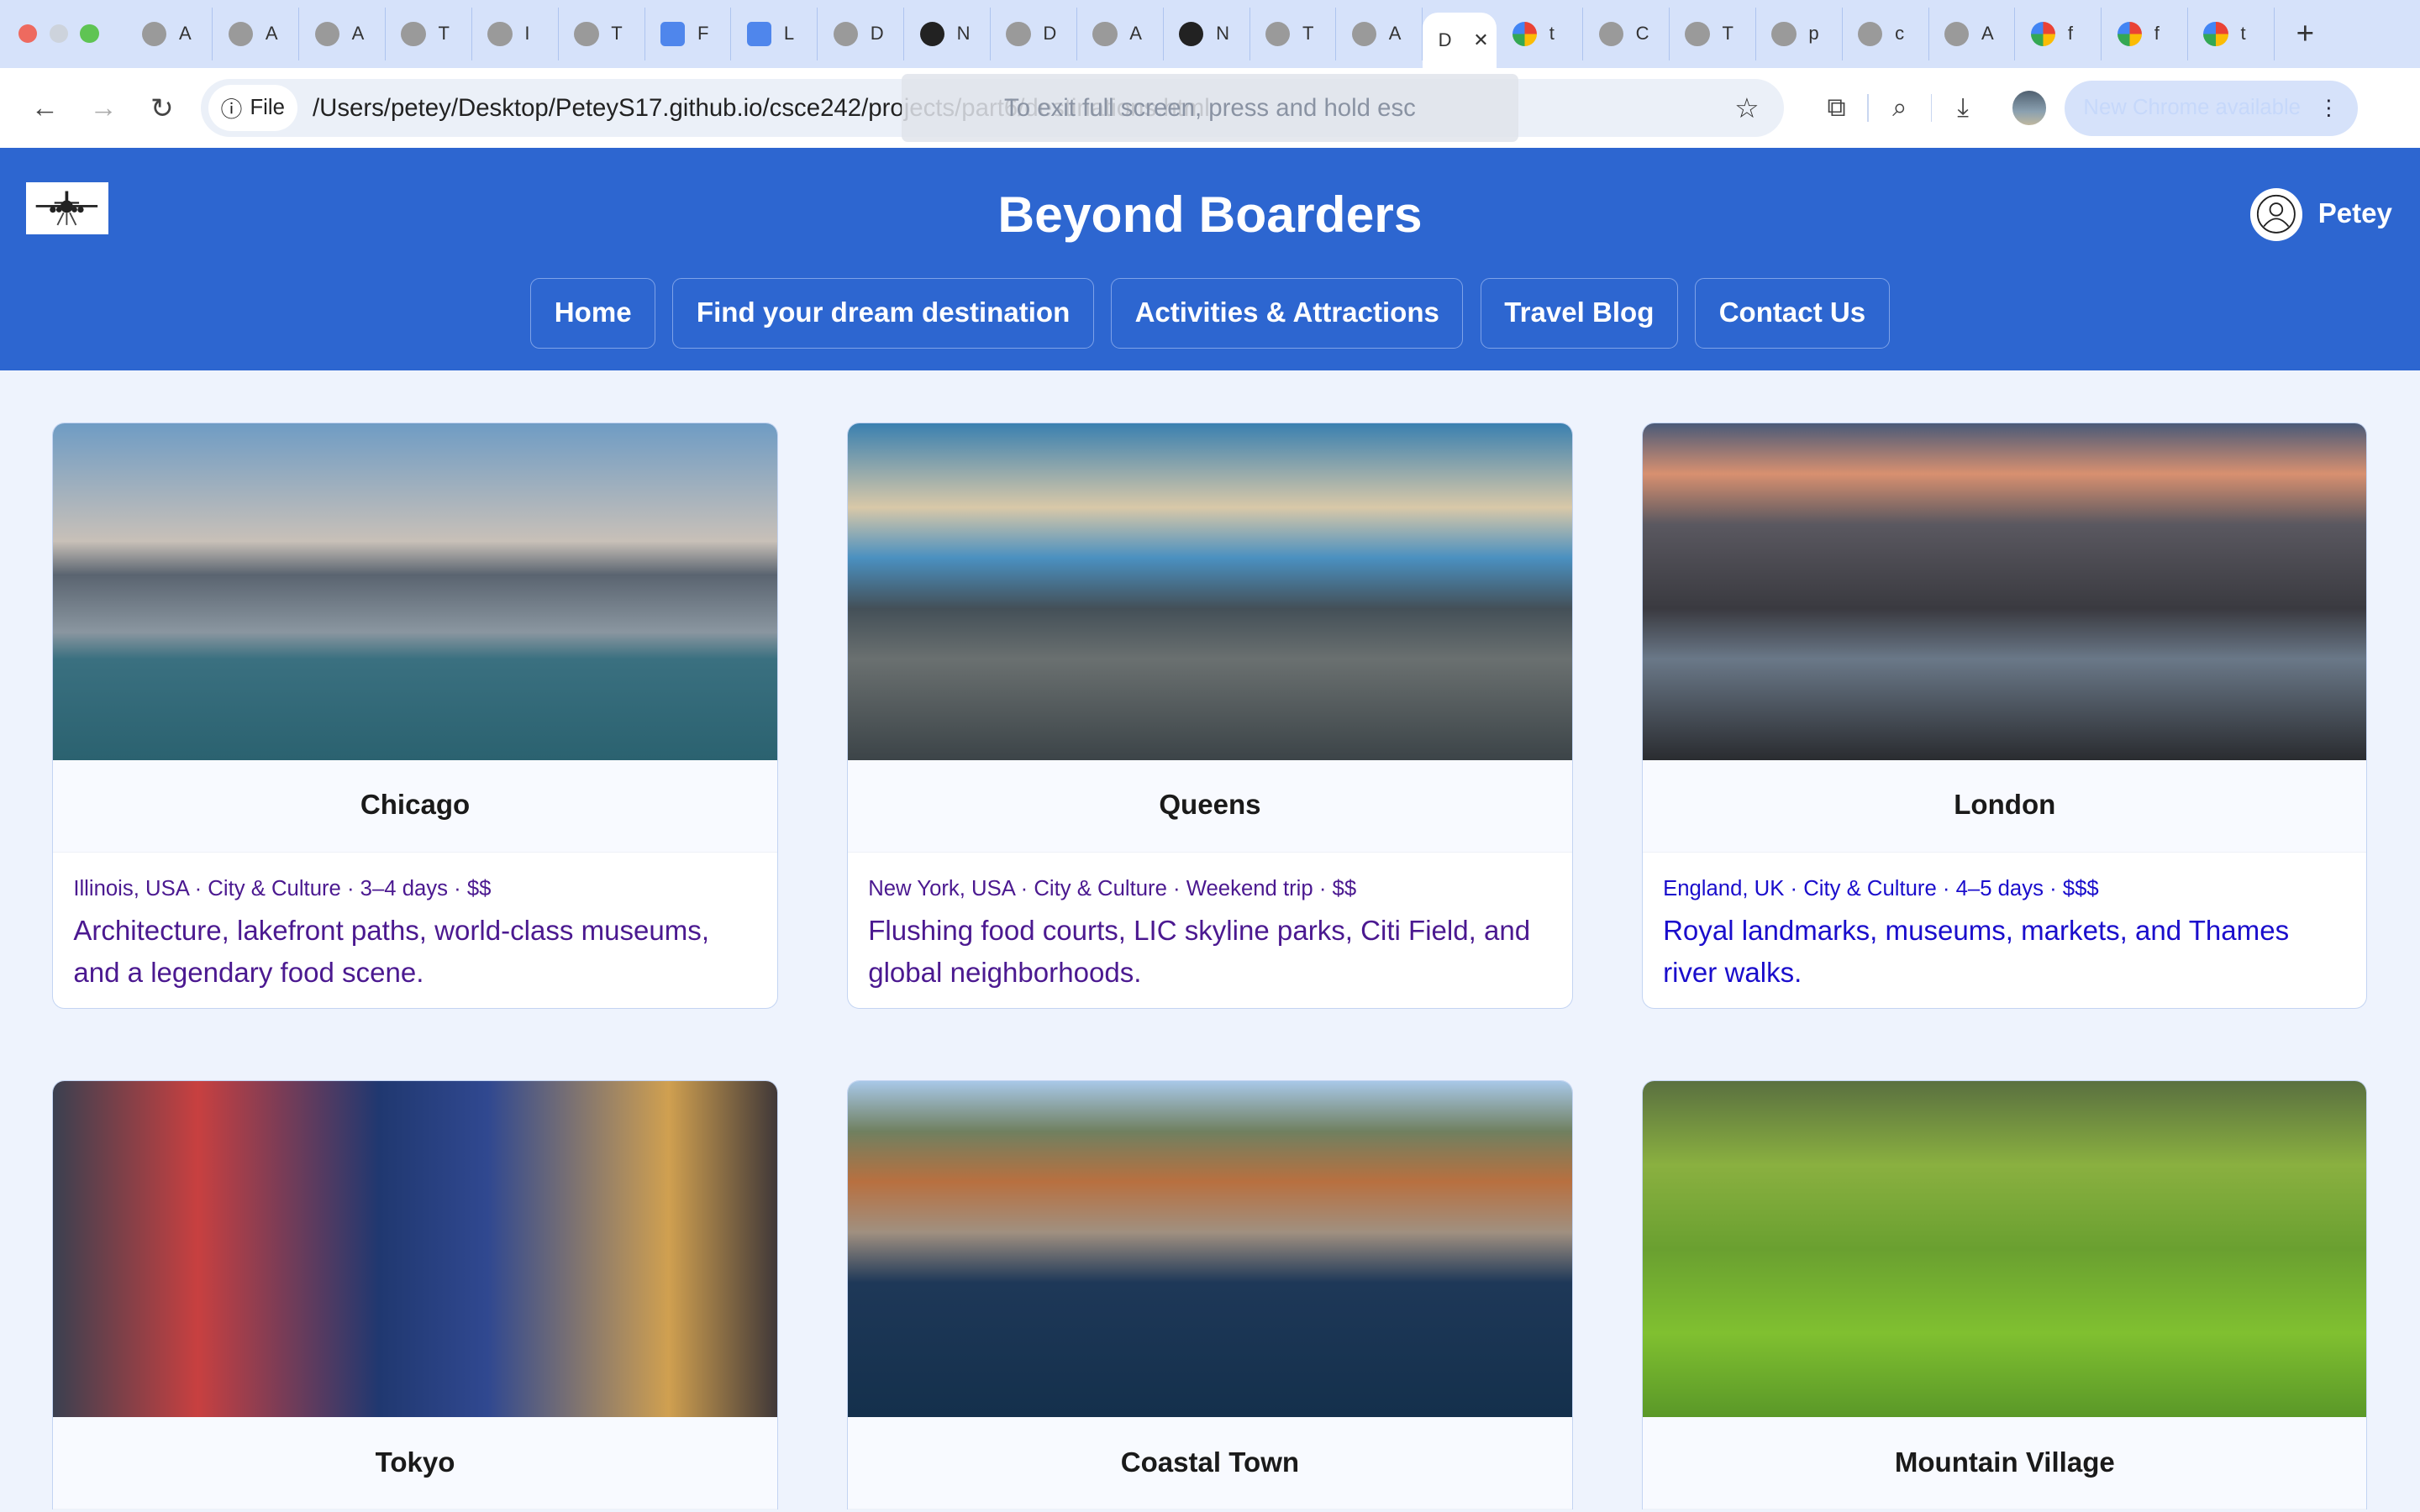  What do you see at coordinates (703, 34) in the screenshot?
I see `tab-title: F` at bounding box center [703, 34].